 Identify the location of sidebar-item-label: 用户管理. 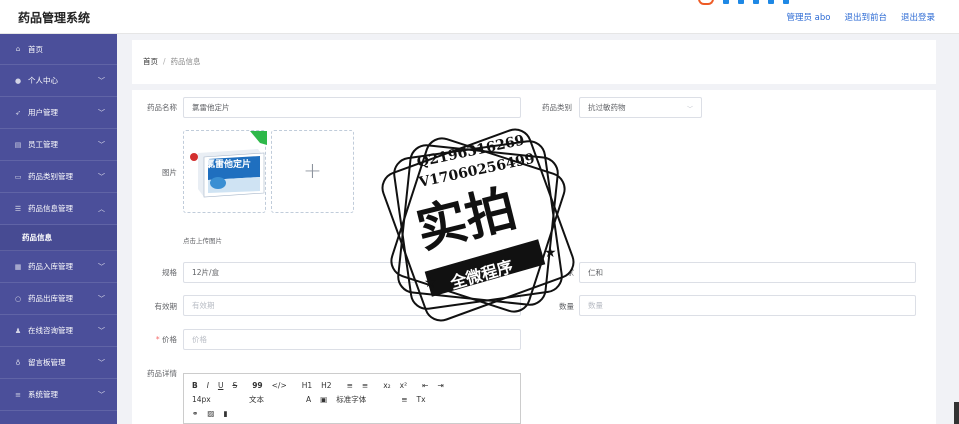
(43, 112).